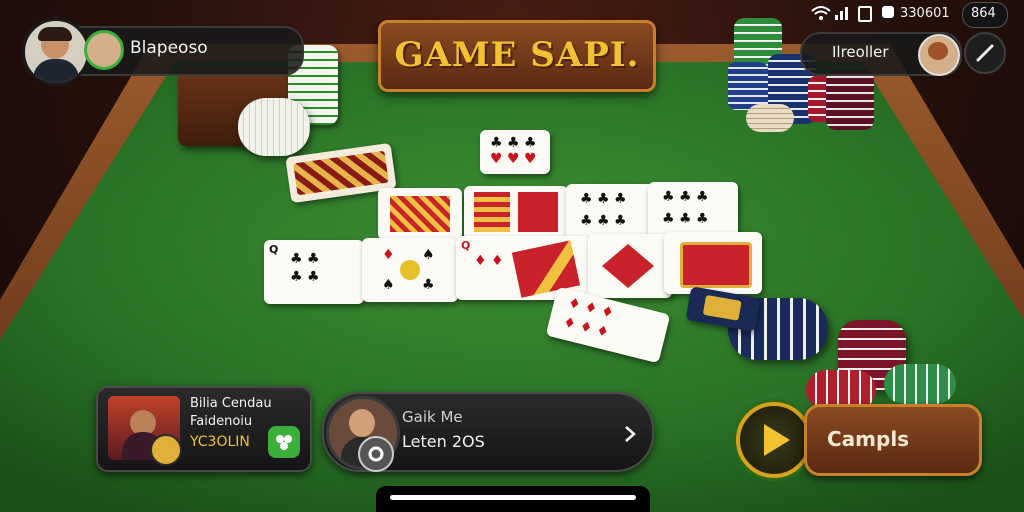 Image resolution: width=1024 pixels, height=512 pixels. I want to click on title-banner: GAME SAPI., so click(517, 56).